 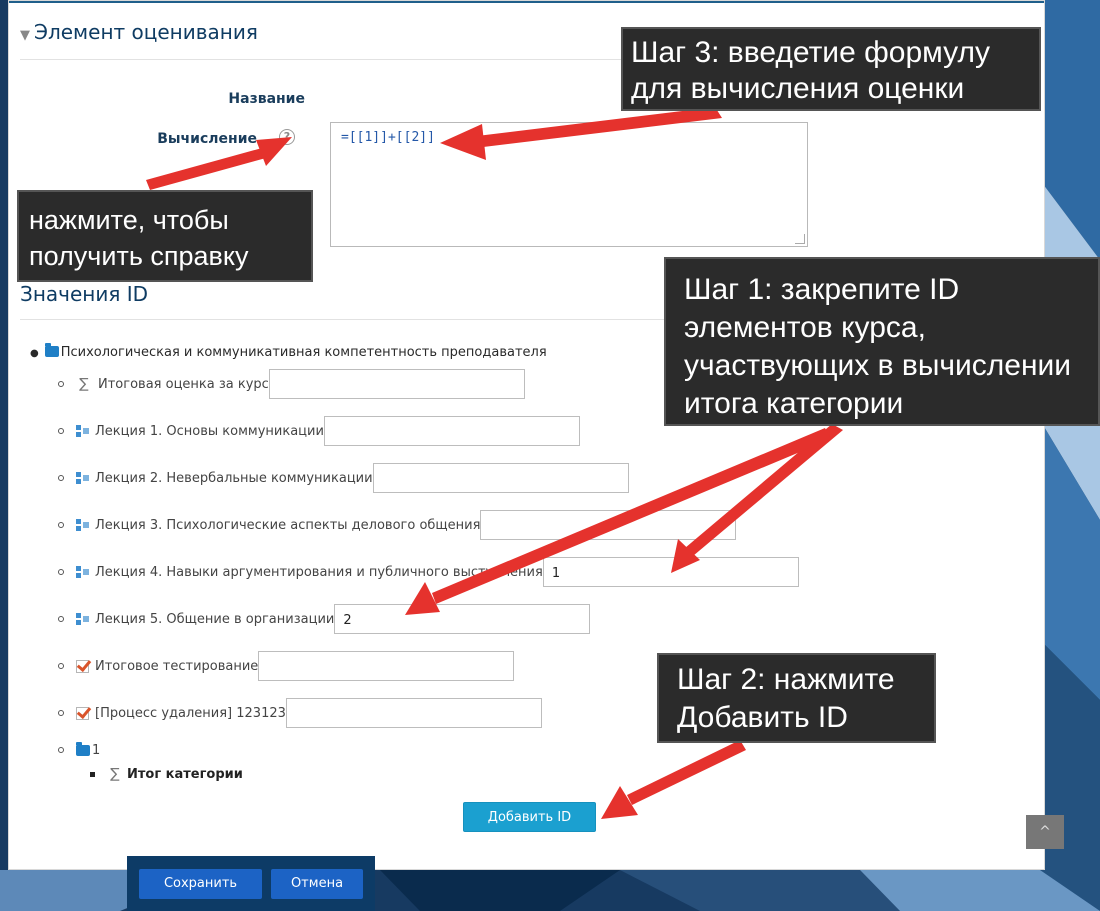 I want to click on category-total-item: ∑ Итог категории, so click(x=166, y=774).